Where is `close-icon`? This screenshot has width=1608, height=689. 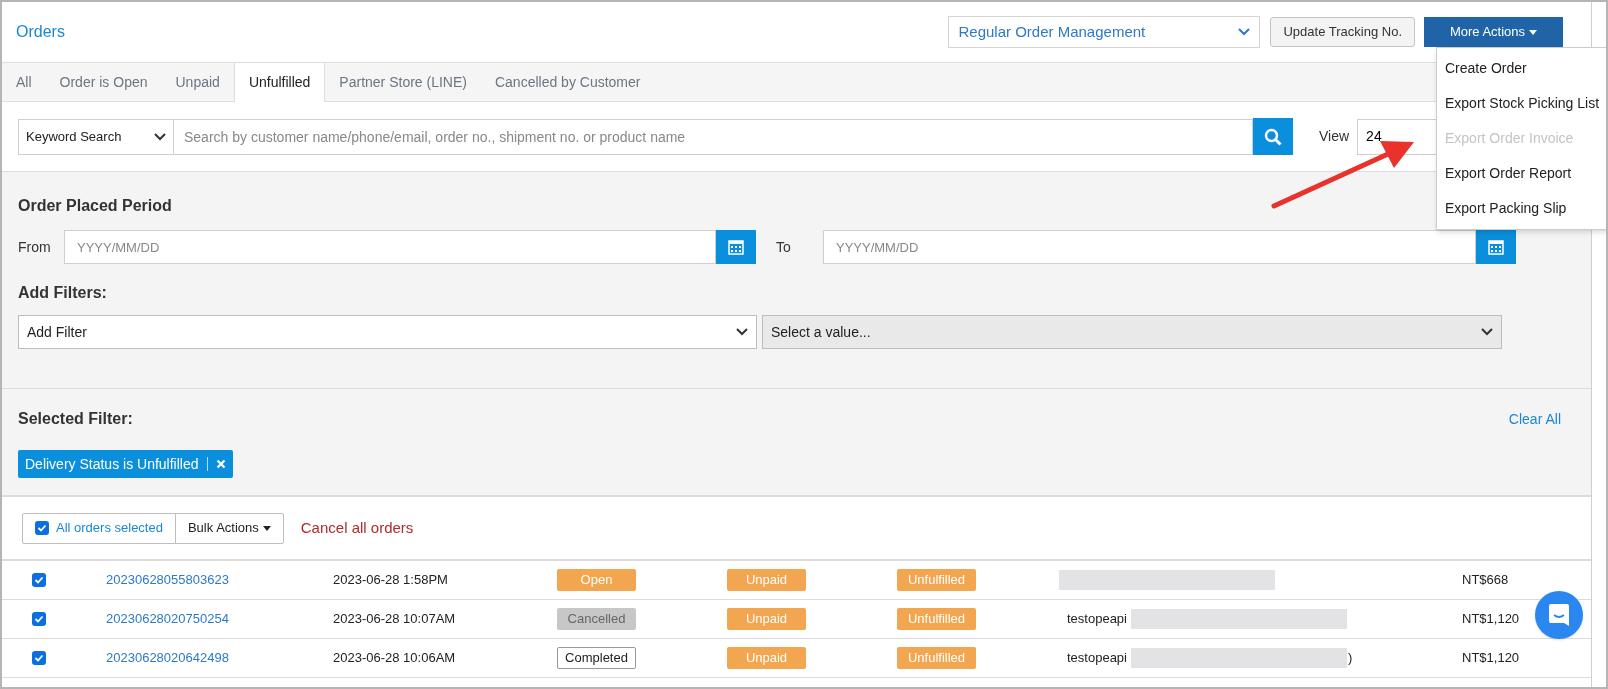
close-icon is located at coordinates (220, 464).